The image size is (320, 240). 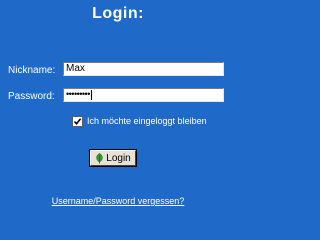 I want to click on nickname-input: Max, so click(x=143, y=69).